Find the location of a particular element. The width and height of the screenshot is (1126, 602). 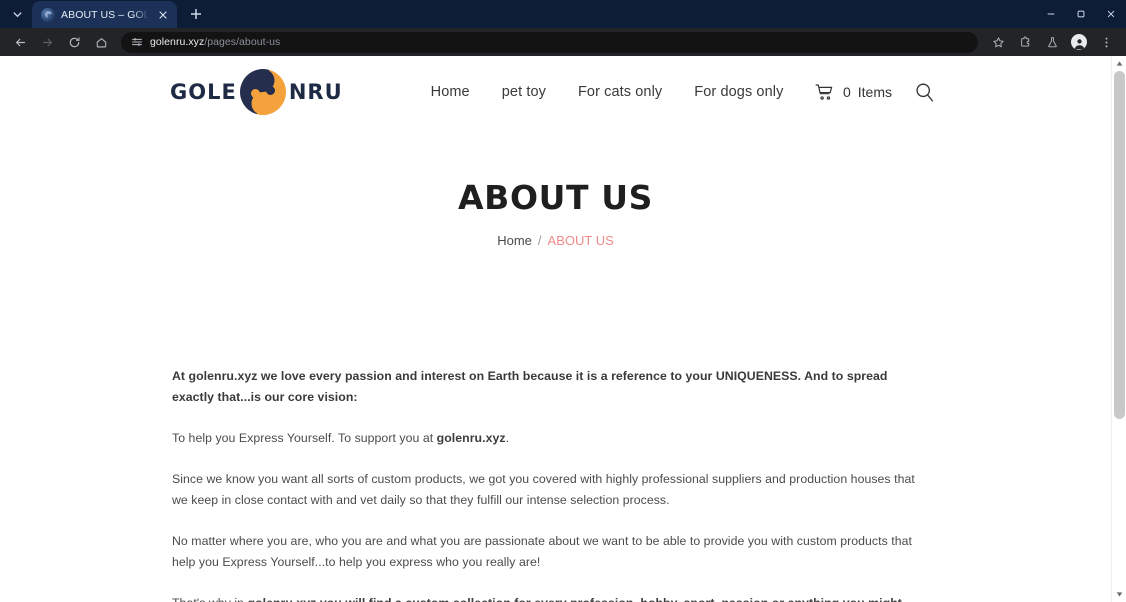

paragraph-2-post: . is located at coordinates (507, 438).